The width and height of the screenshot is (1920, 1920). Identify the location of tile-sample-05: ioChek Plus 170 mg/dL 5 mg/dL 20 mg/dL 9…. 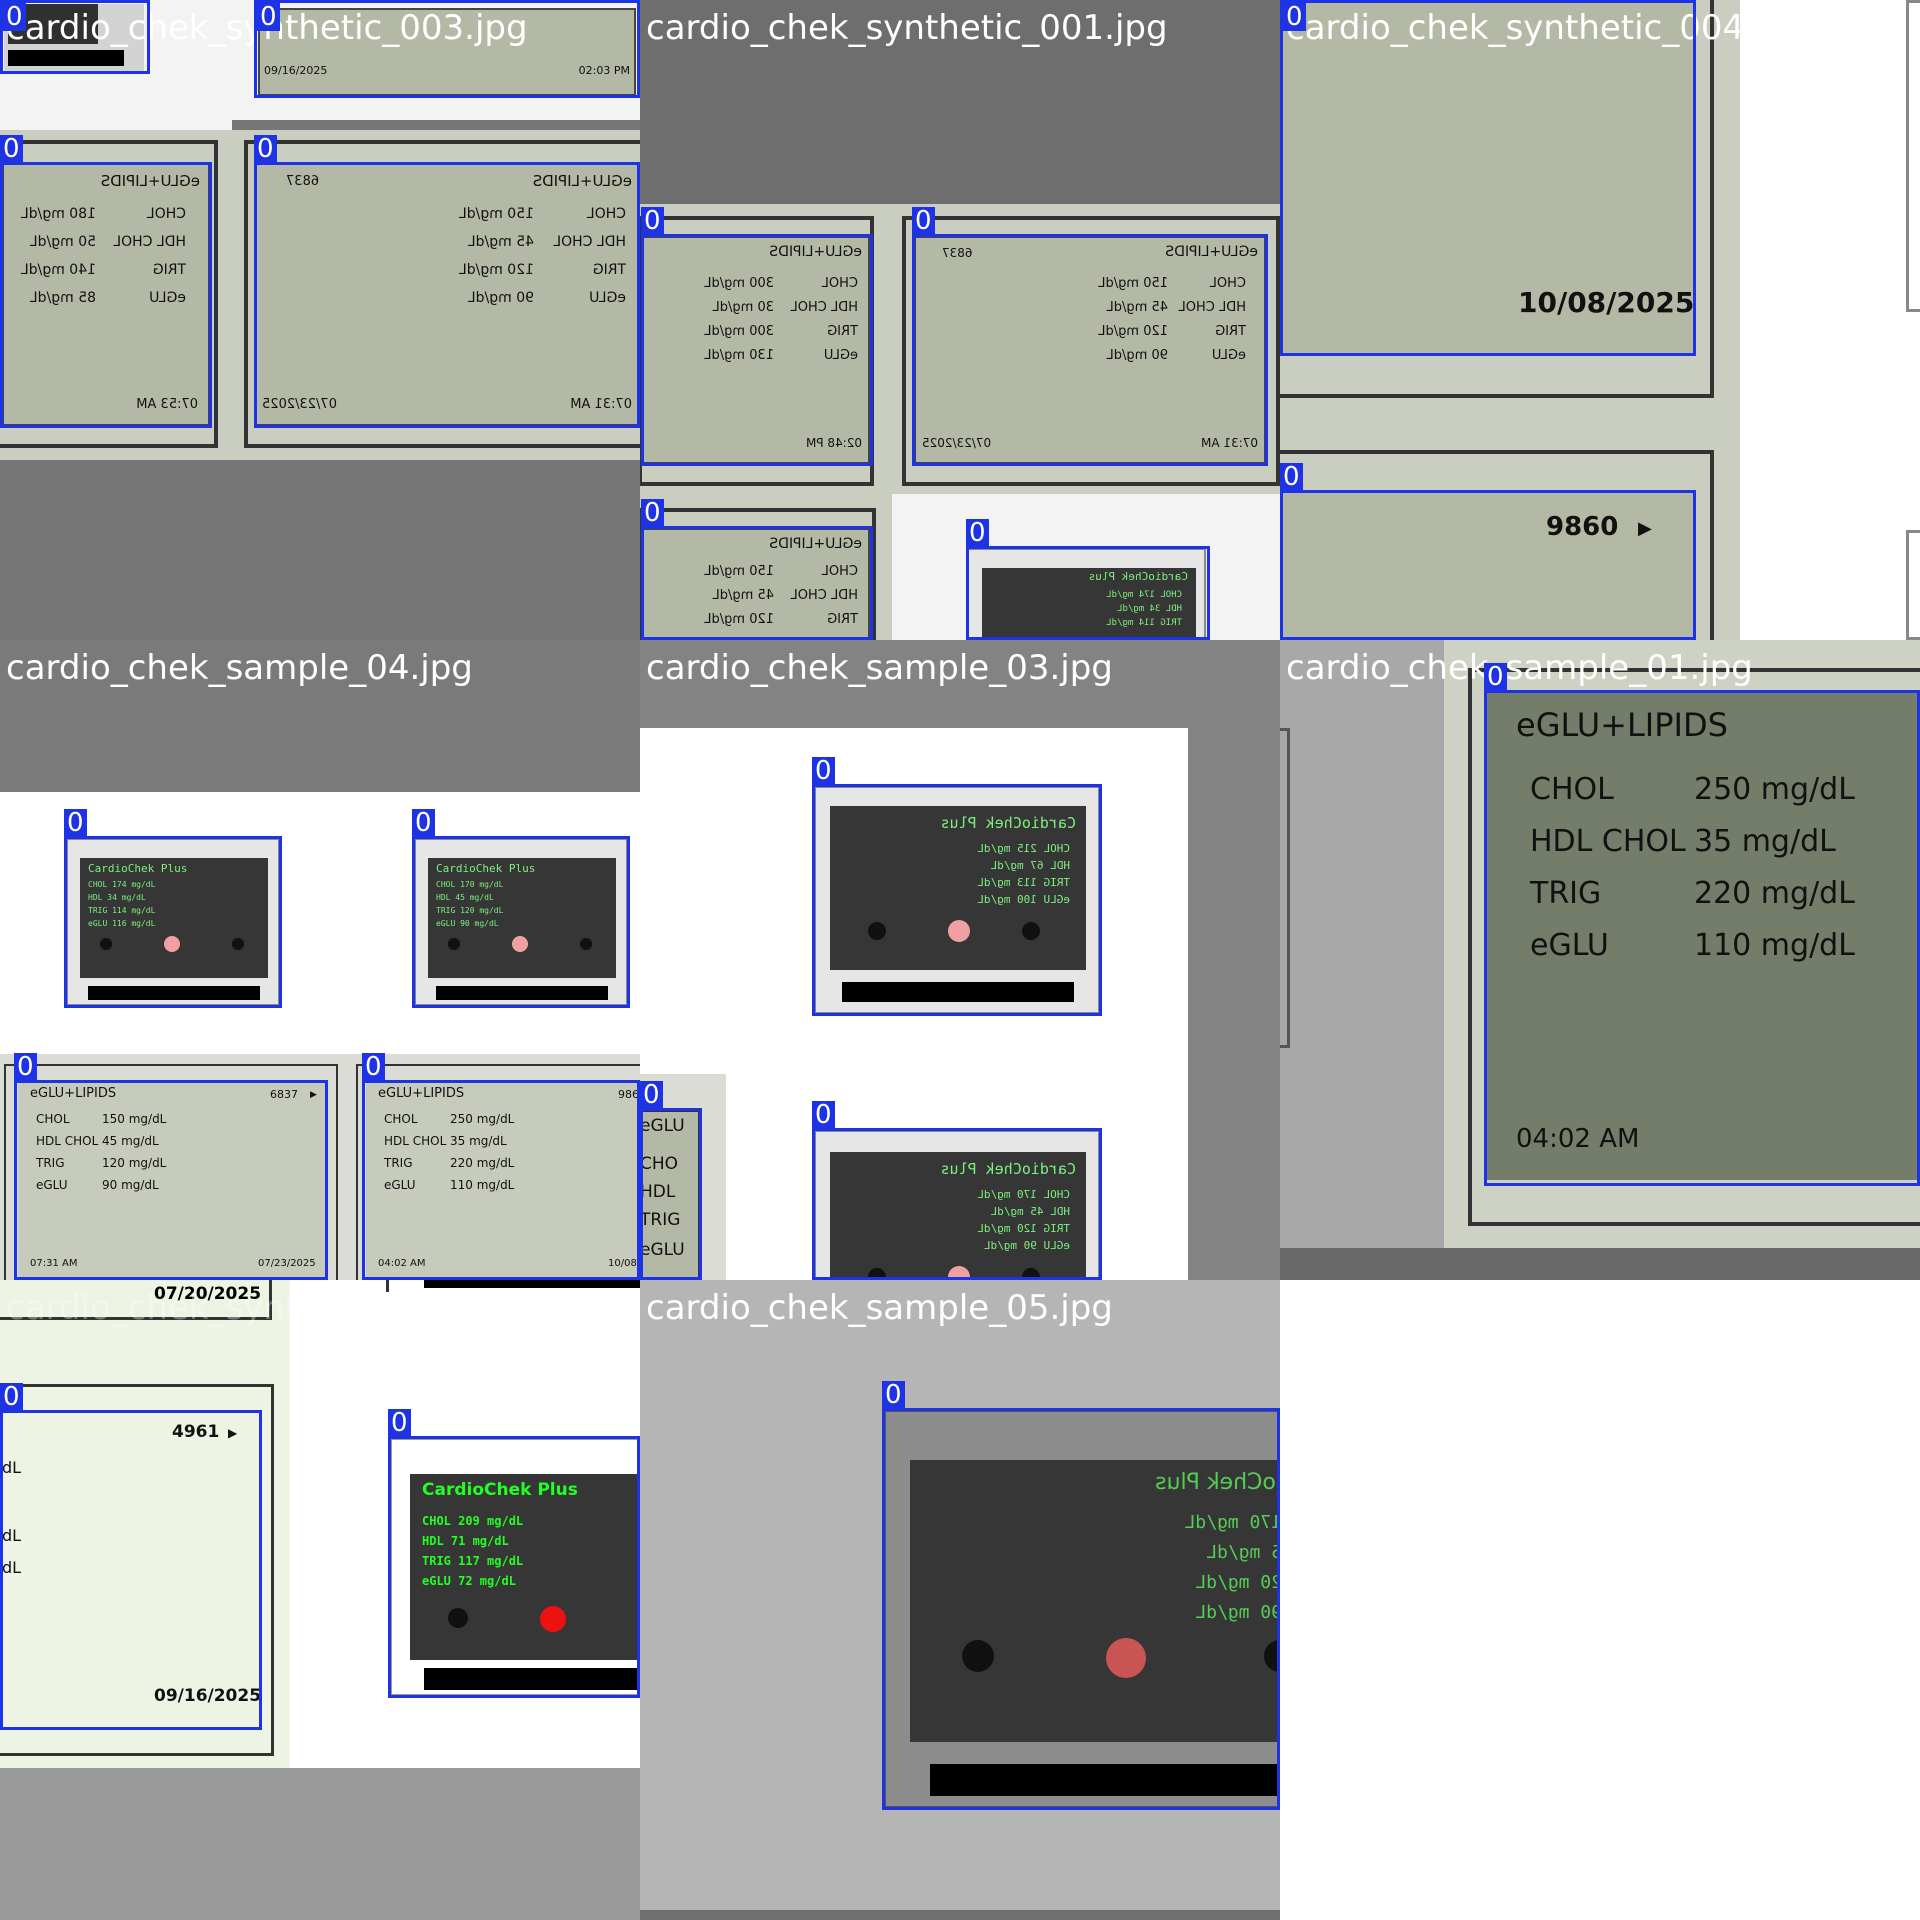
(960, 1600).